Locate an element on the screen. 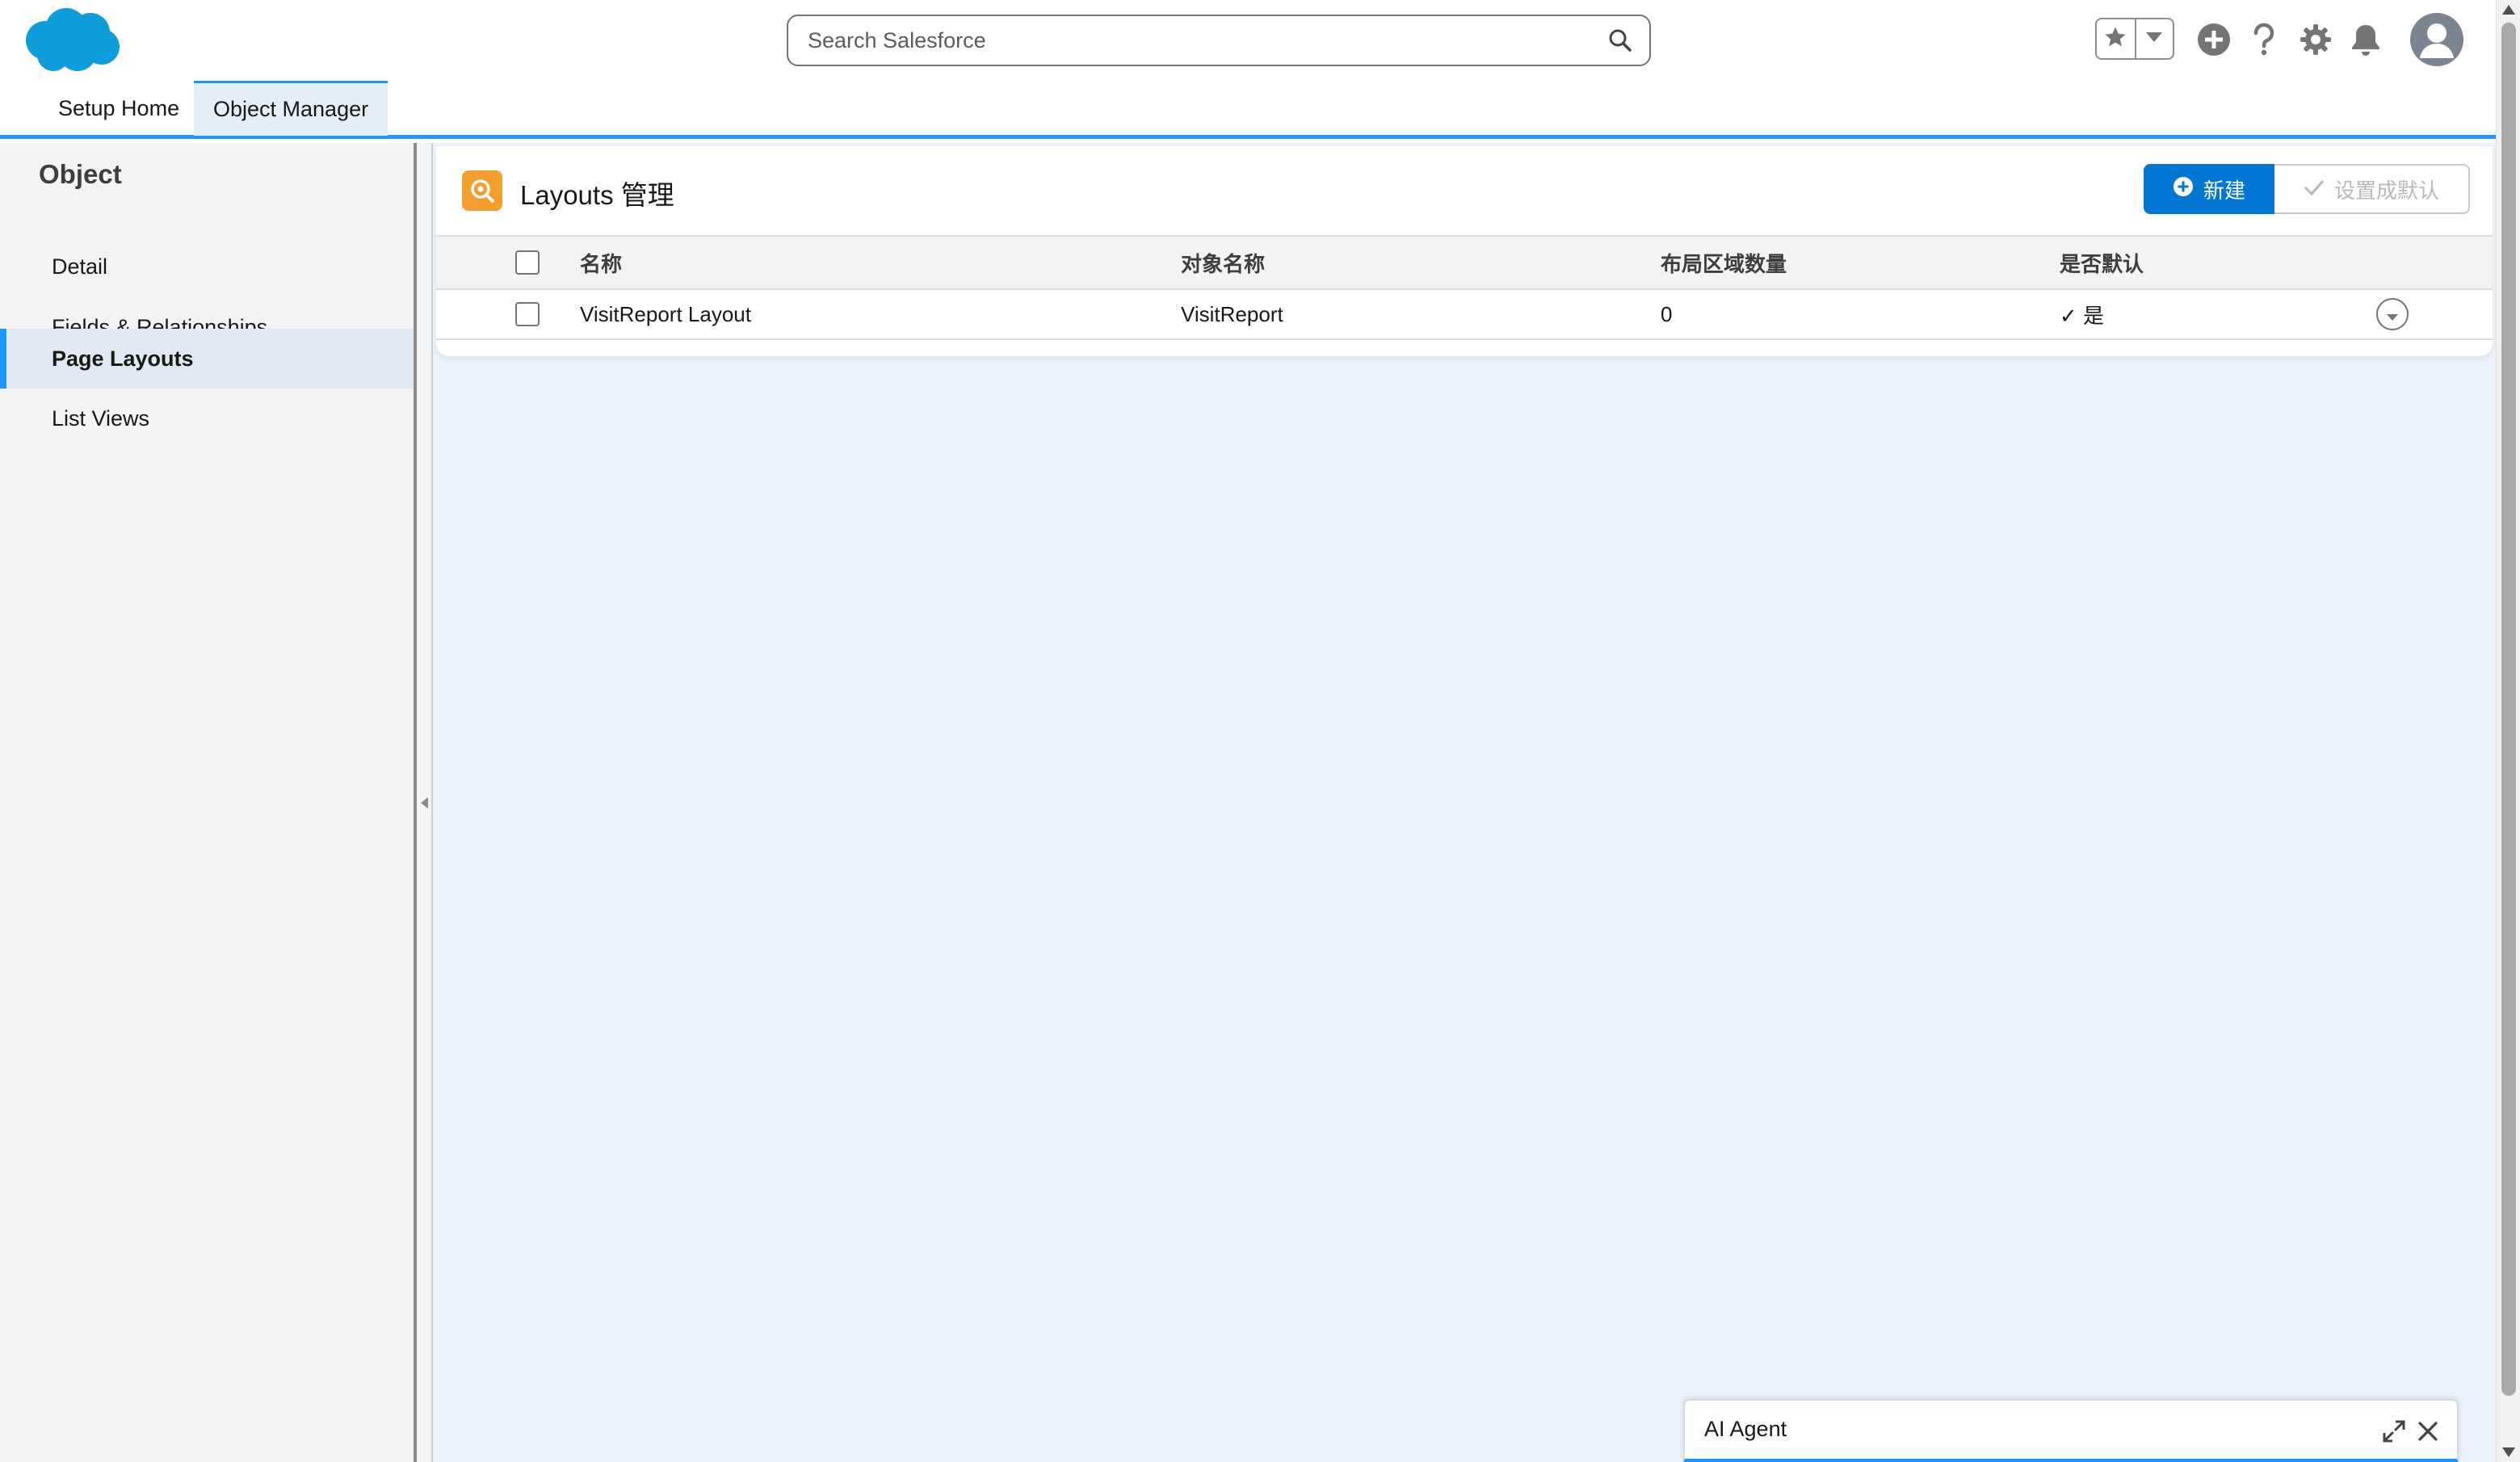 This screenshot has height=1462, width=2520. tab-object-manager: Object Manager is located at coordinates (291, 108).